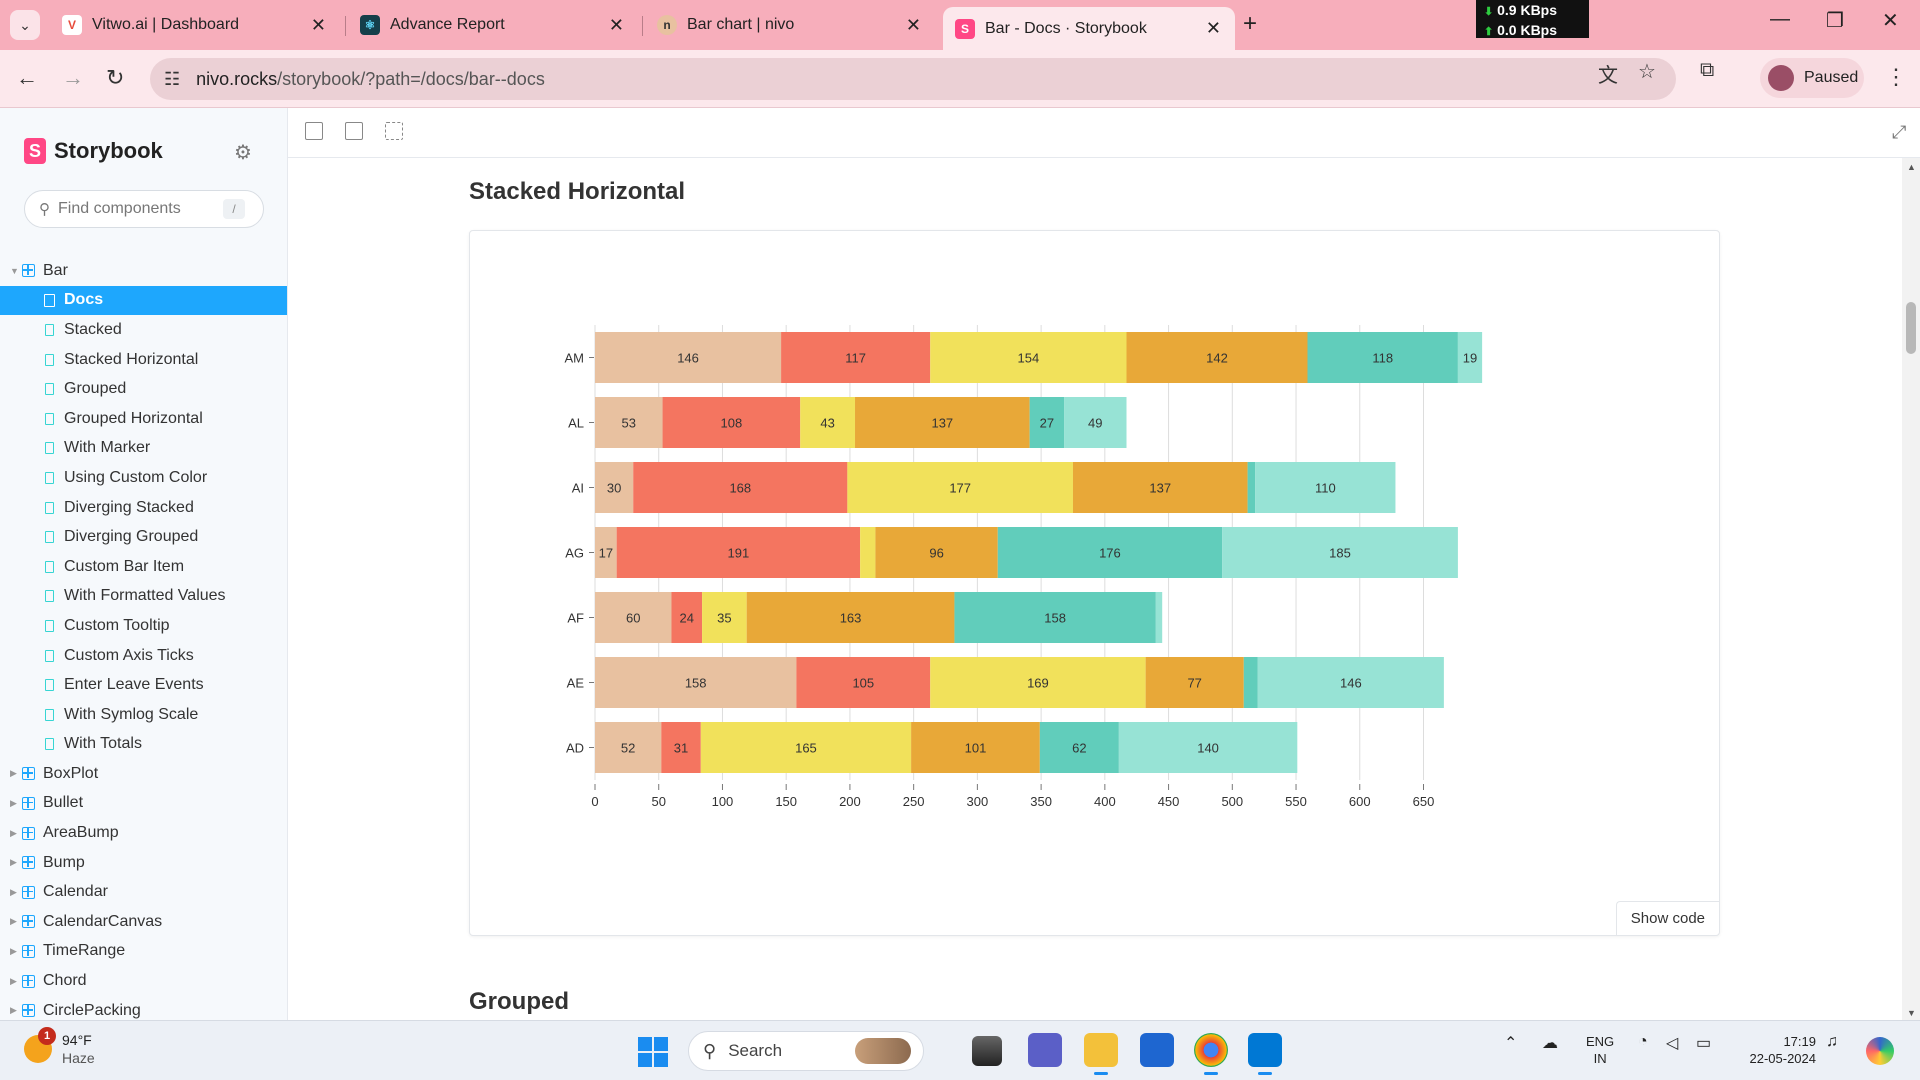 The height and width of the screenshot is (1080, 1920). What do you see at coordinates (103, 744) in the screenshot?
I see `story-label: With Totals` at bounding box center [103, 744].